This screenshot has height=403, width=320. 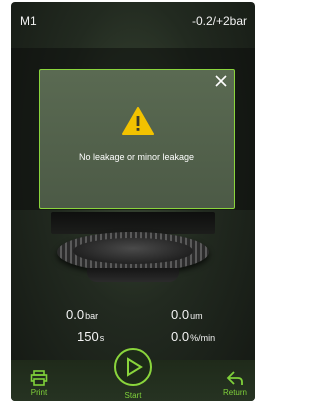 I want to click on header: M1 -0.2/+2bar, so click(x=133, y=20).